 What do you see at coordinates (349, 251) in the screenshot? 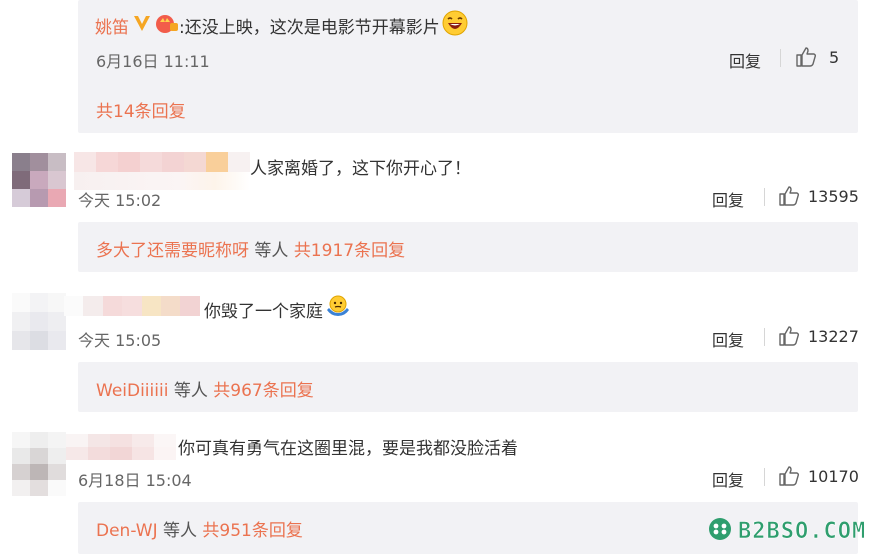
I see `view-more-replies-link: 共1917条回复` at bounding box center [349, 251].